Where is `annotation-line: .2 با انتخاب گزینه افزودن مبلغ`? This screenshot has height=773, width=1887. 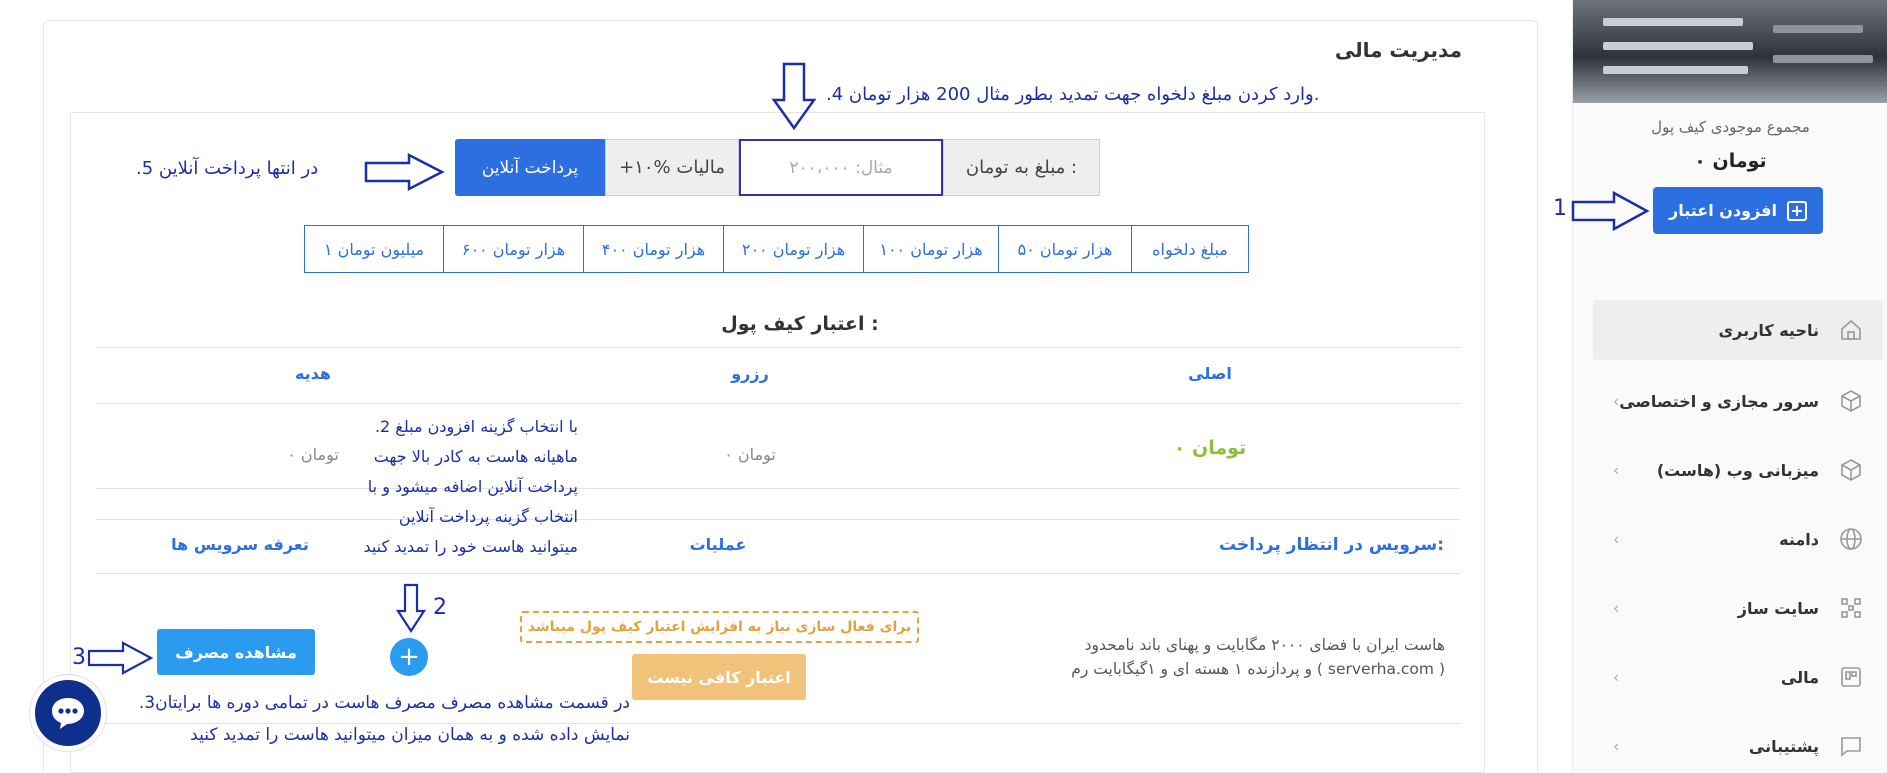
annotation-line: .2 با انتخاب گزینه افزودن مبلغ is located at coordinates (476, 426).